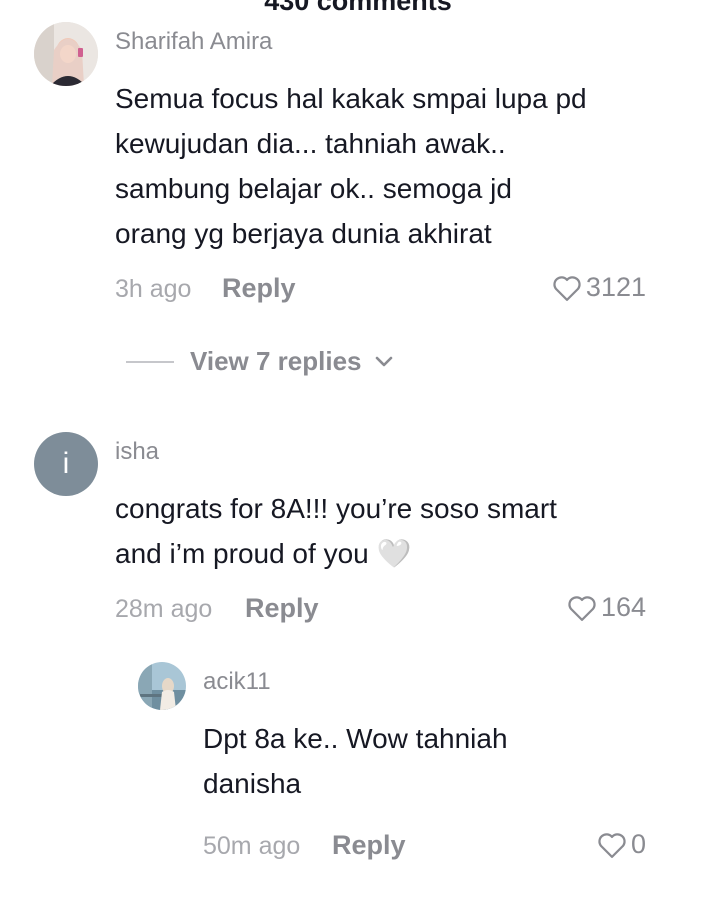 This screenshot has width=716, height=898. I want to click on comment-timestamp: 50m ago, so click(252, 846).